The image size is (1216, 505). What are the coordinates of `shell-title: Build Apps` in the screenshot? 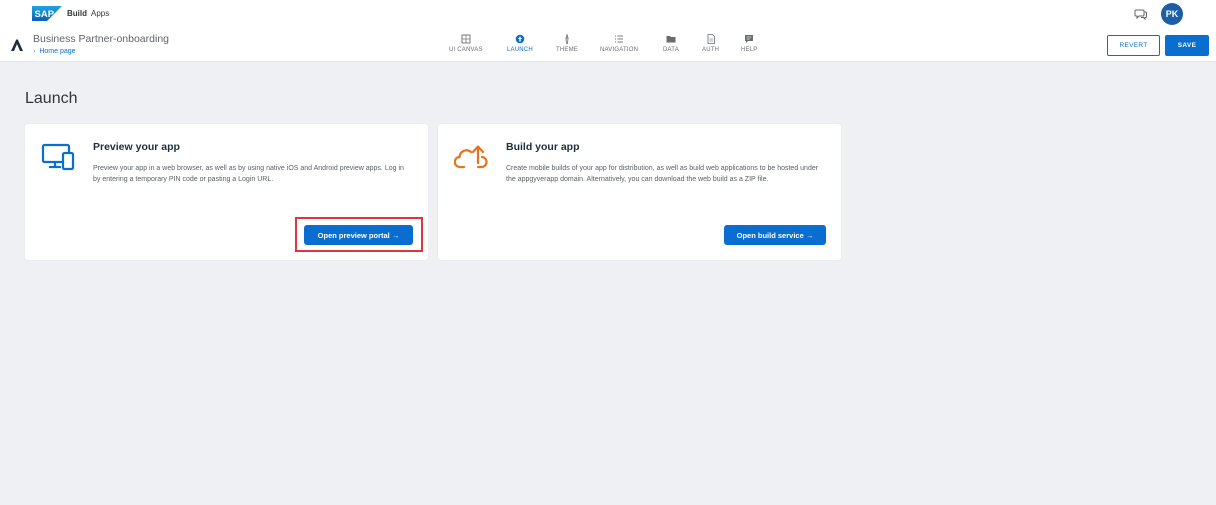 It's located at (88, 13).